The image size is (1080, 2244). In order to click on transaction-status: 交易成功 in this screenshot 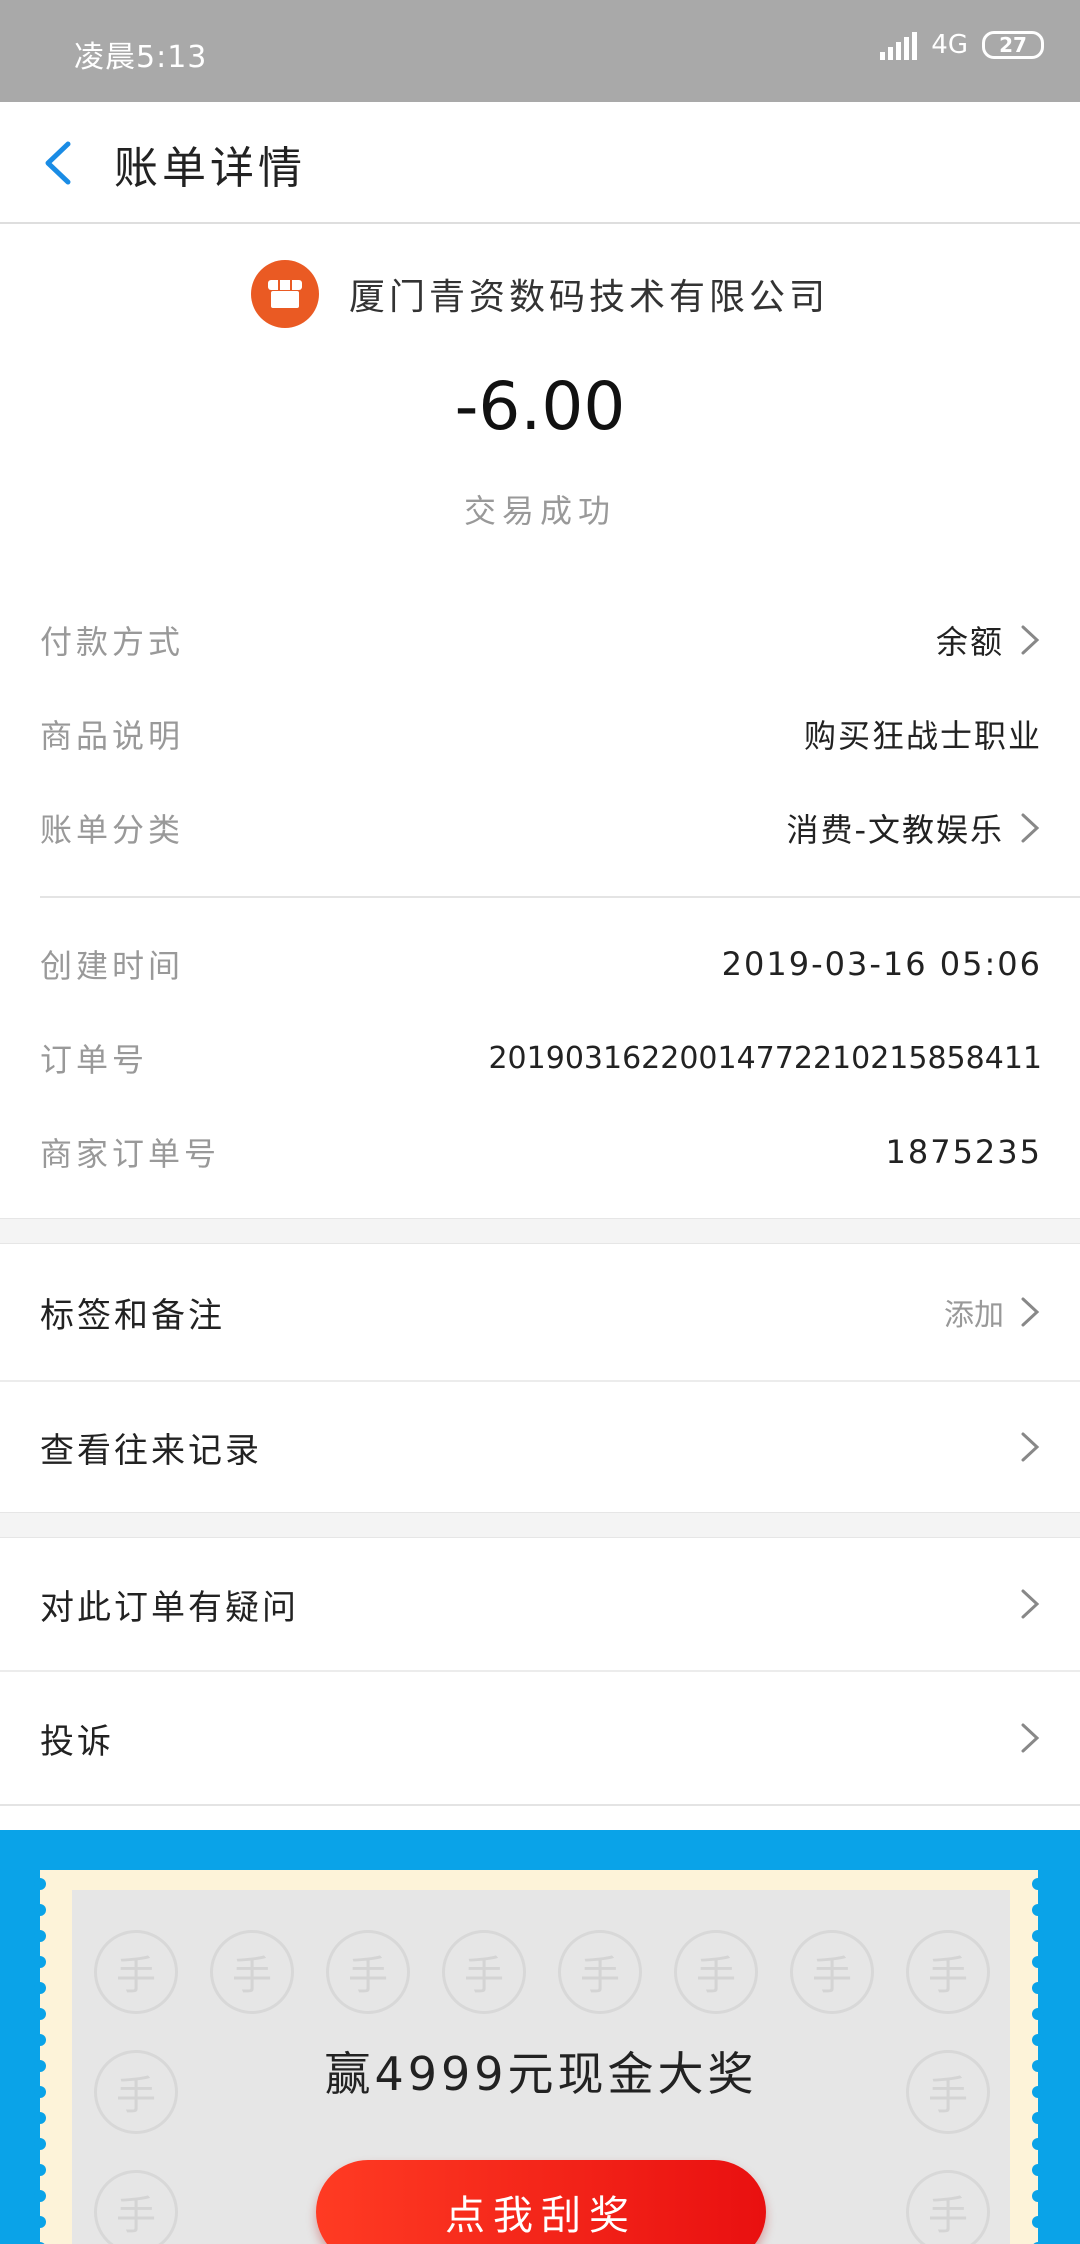, I will do `click(539, 511)`.